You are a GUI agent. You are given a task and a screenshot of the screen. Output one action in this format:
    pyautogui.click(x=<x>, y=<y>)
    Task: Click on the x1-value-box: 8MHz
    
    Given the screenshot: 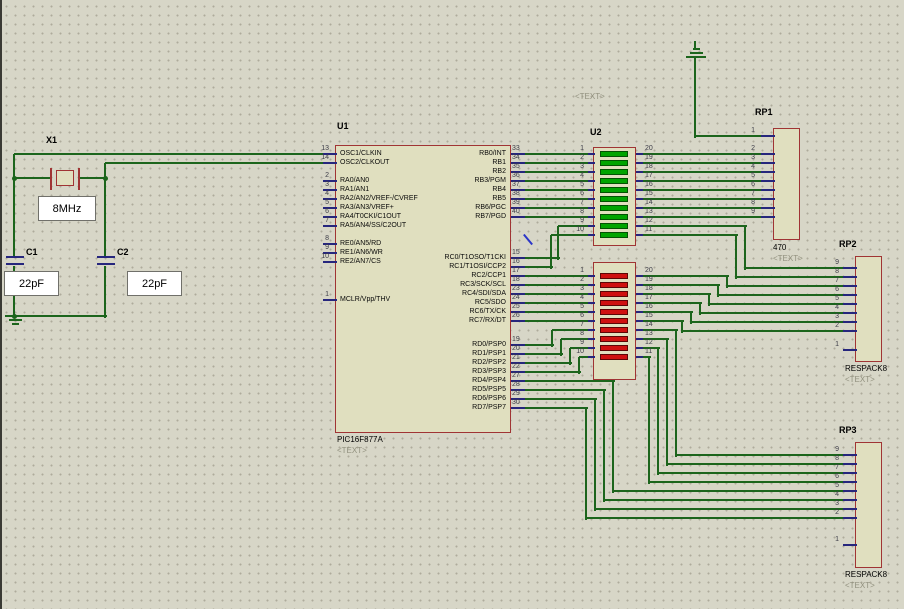 What is the action you would take?
    pyautogui.click(x=67, y=208)
    